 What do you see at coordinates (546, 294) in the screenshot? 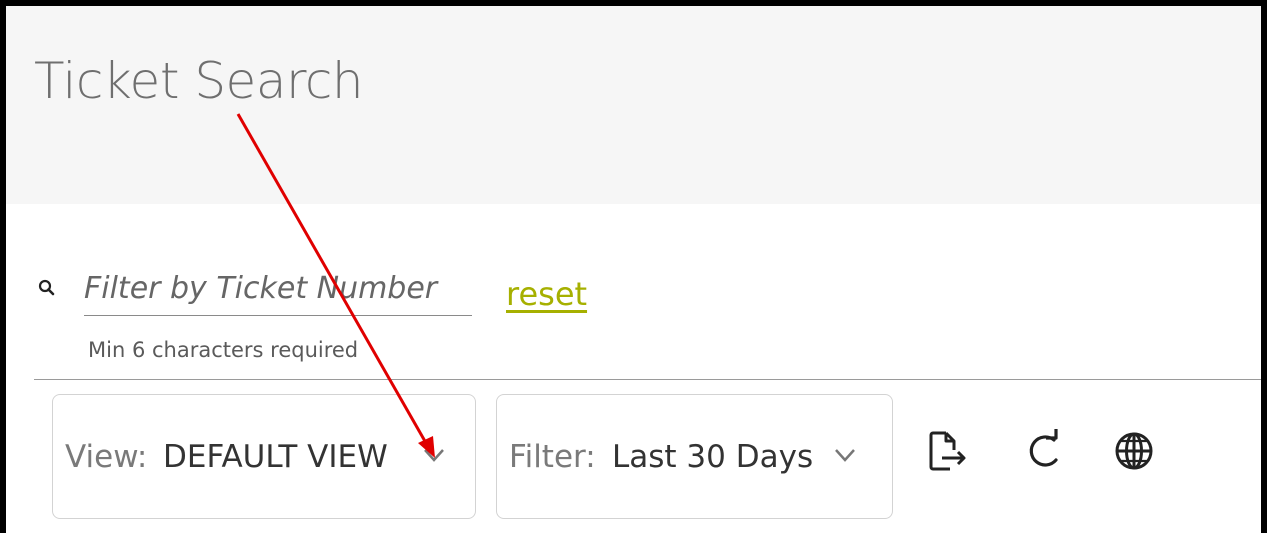
I see `reset-link: reset` at bounding box center [546, 294].